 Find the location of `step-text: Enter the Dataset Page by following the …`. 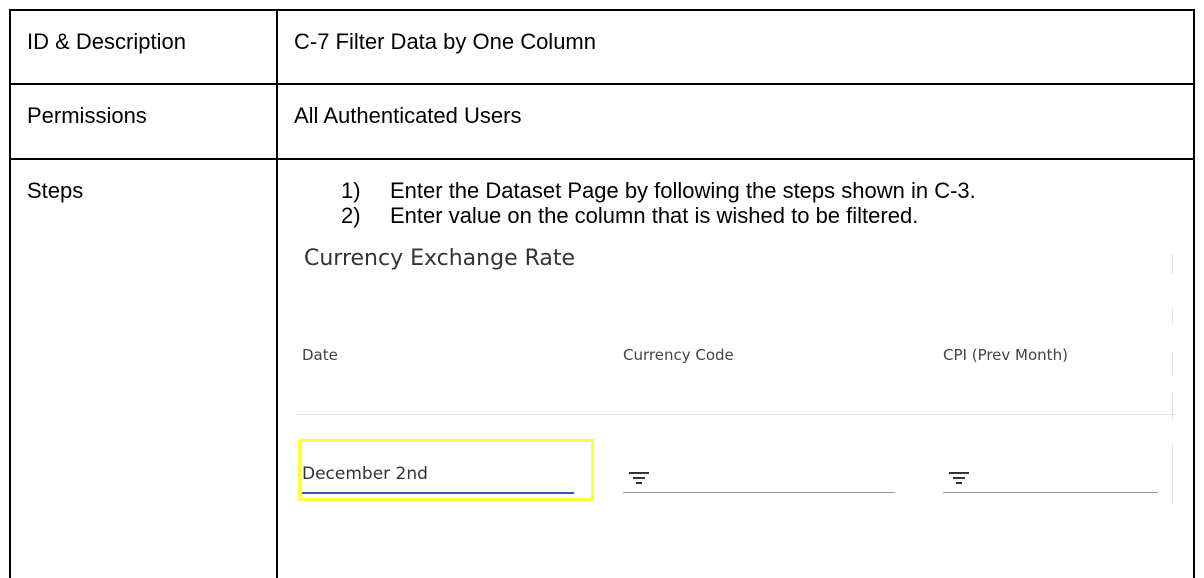

step-text: Enter the Dataset Page by following the … is located at coordinates (683, 190).